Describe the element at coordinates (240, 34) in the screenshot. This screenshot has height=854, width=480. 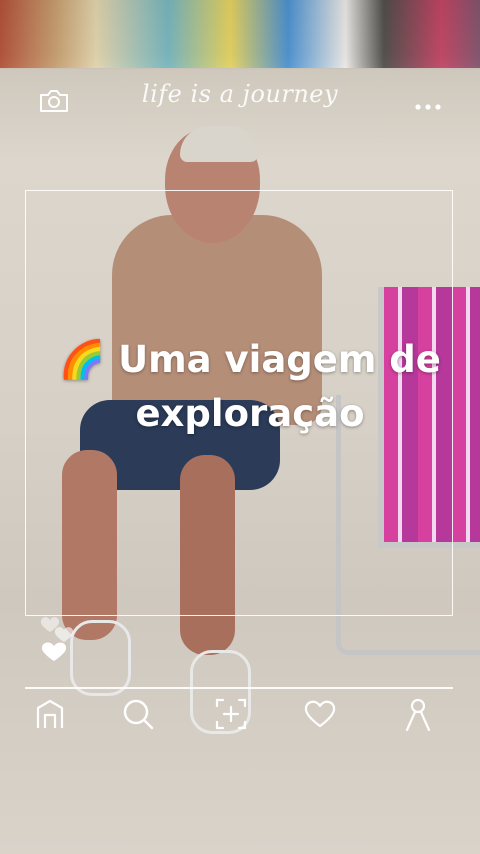
I see `beach-stall` at that location.